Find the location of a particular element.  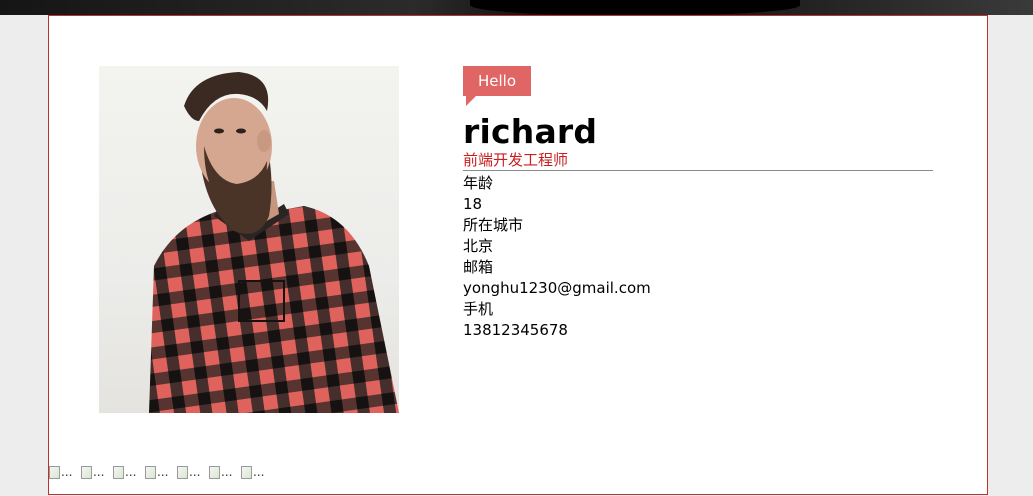

age-label: 年龄 is located at coordinates (478, 183).